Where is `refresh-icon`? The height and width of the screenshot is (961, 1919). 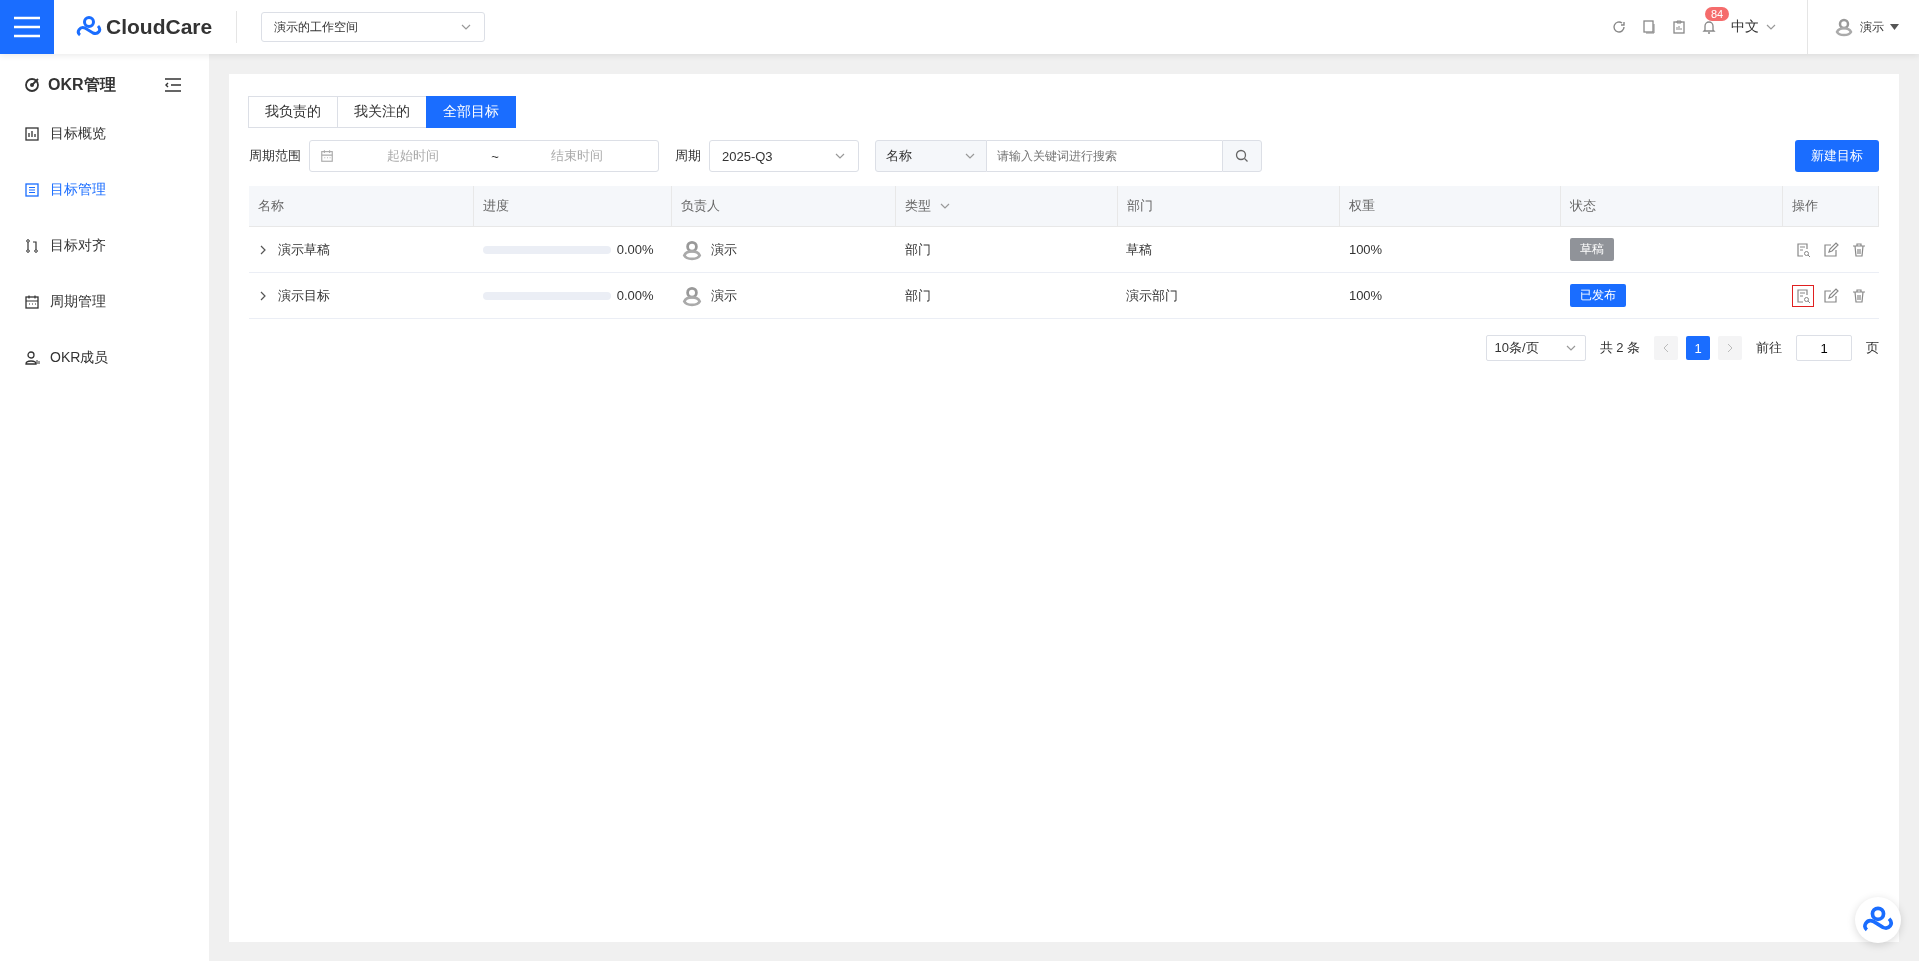 refresh-icon is located at coordinates (1619, 27).